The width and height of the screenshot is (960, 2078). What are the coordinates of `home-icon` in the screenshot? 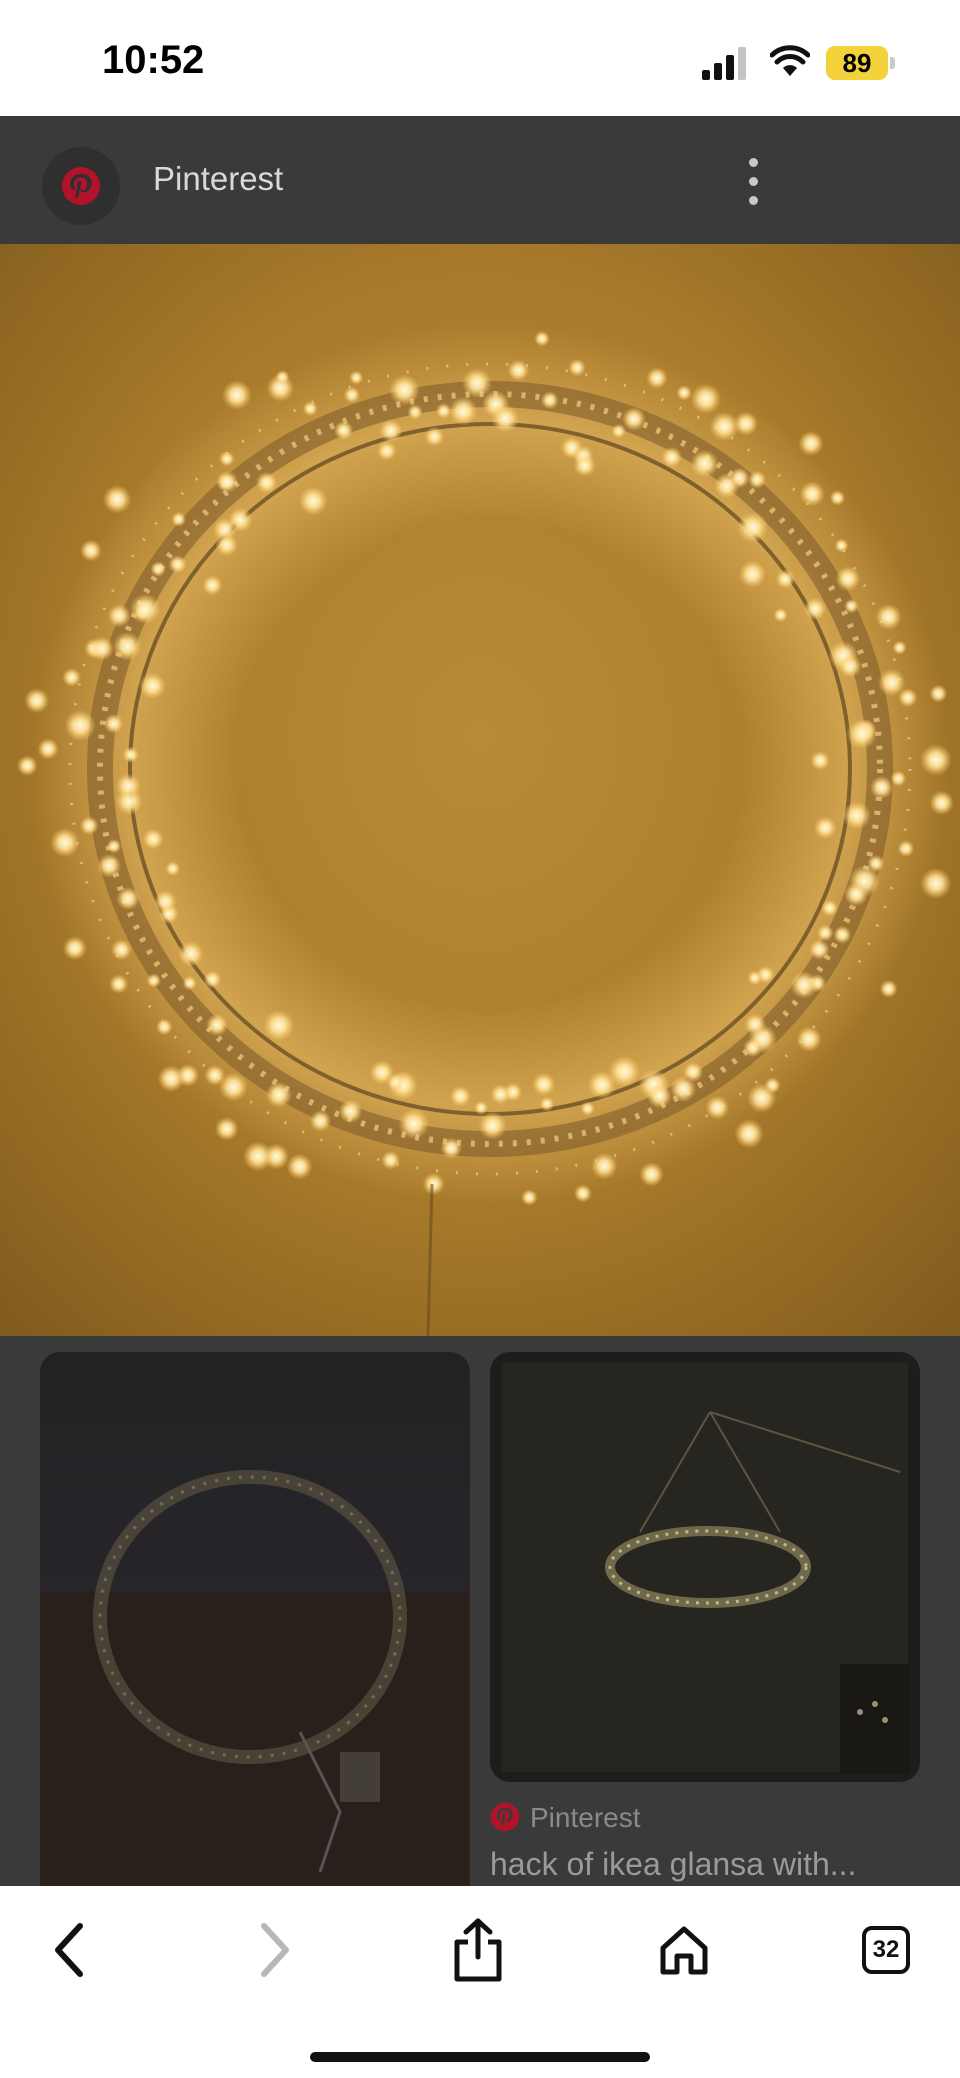 It's located at (684, 1950).